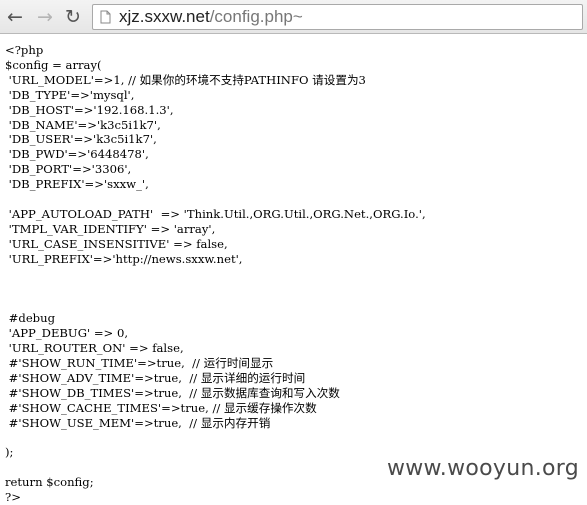 This screenshot has height=505, width=587. I want to click on address-url: xjz.sxxw.net/config.php~, so click(211, 17).